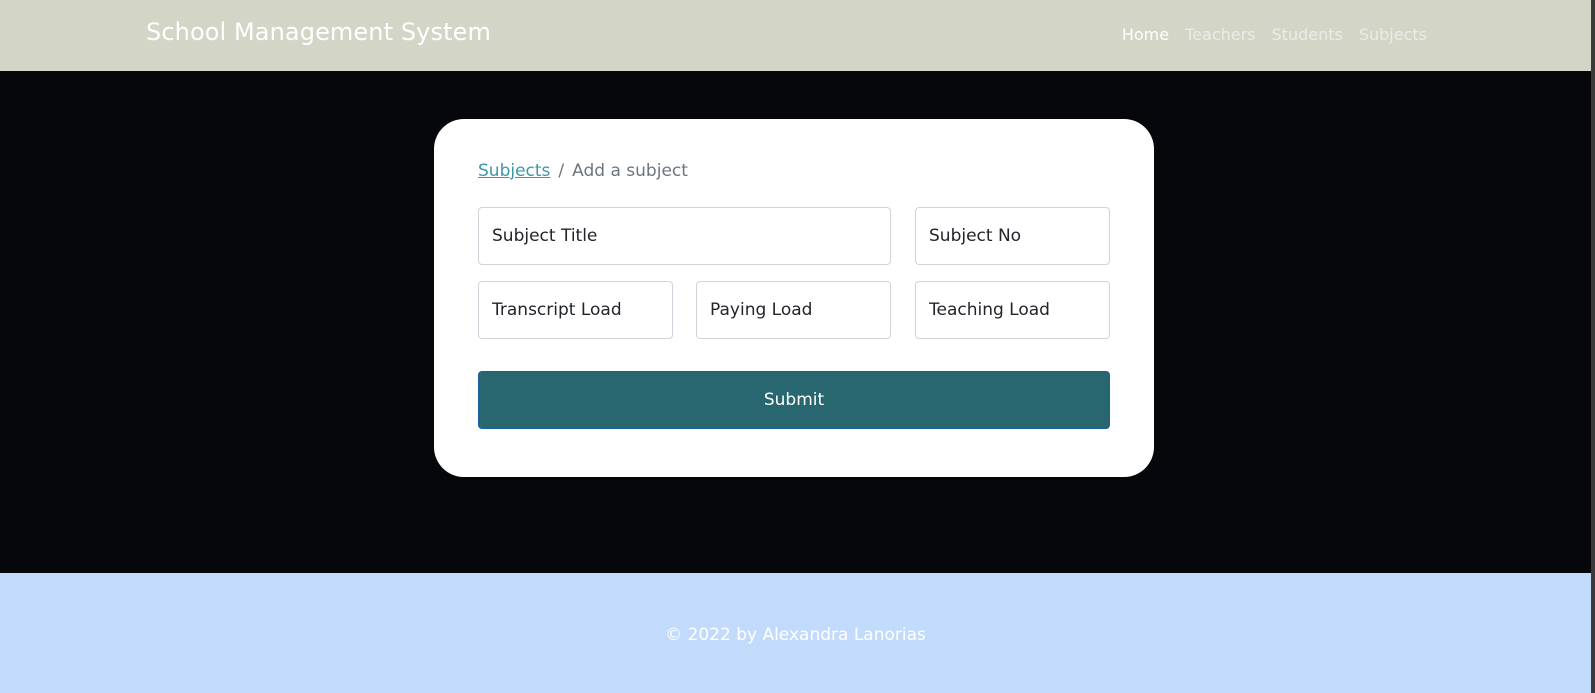 This screenshot has width=1595, height=693. Describe the element at coordinates (793, 310) in the screenshot. I see `paying-load-input` at that location.